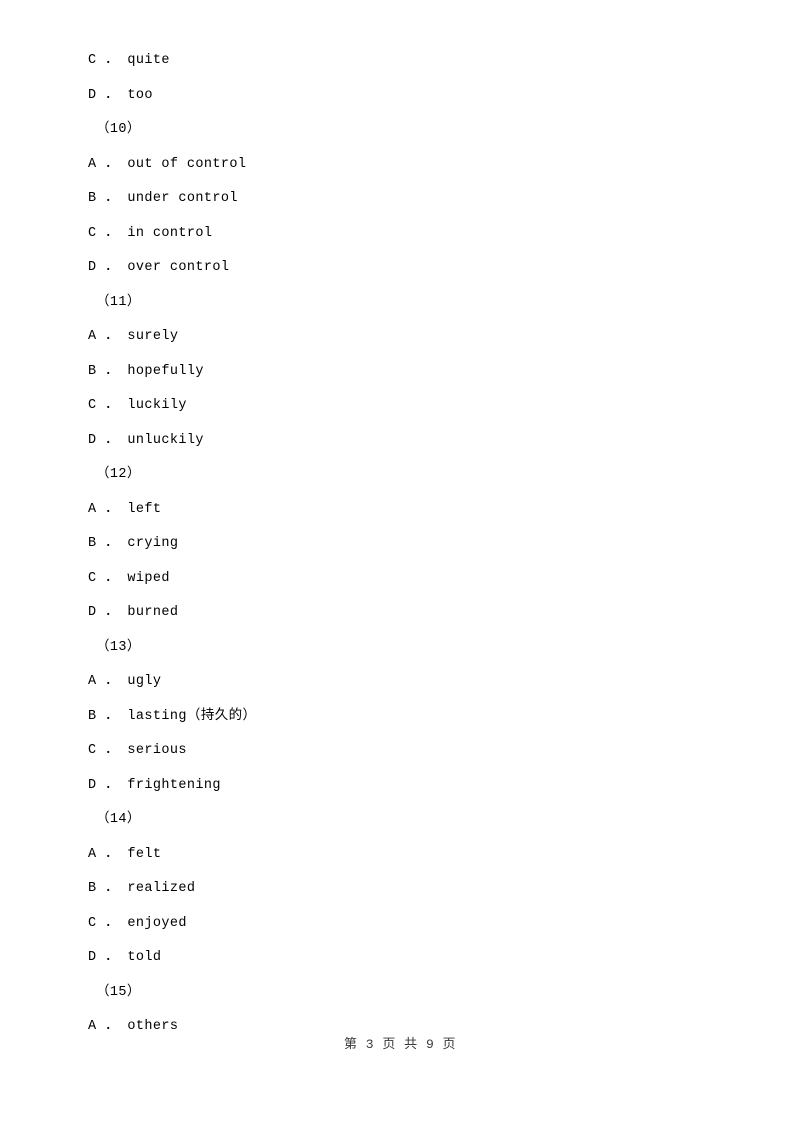  Describe the element at coordinates (400, 1044) in the screenshot. I see `page-footer: 第 3 页 共 9 页` at that location.